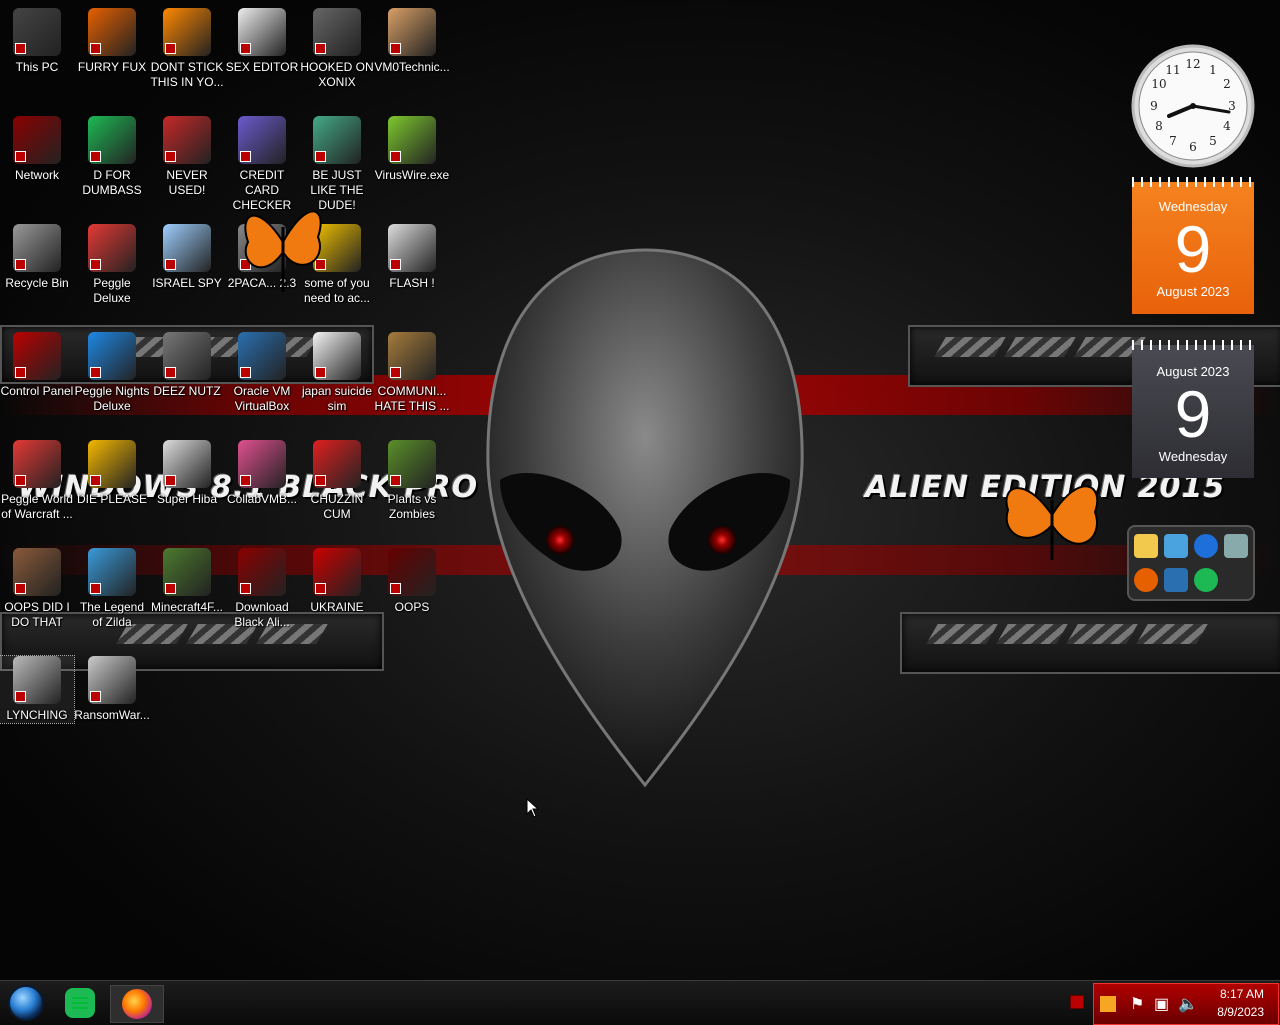 The image size is (1280, 1025). Describe the element at coordinates (262, 398) in the screenshot. I see `desktop-icon-label: Oracle VM VirtualBox` at that location.